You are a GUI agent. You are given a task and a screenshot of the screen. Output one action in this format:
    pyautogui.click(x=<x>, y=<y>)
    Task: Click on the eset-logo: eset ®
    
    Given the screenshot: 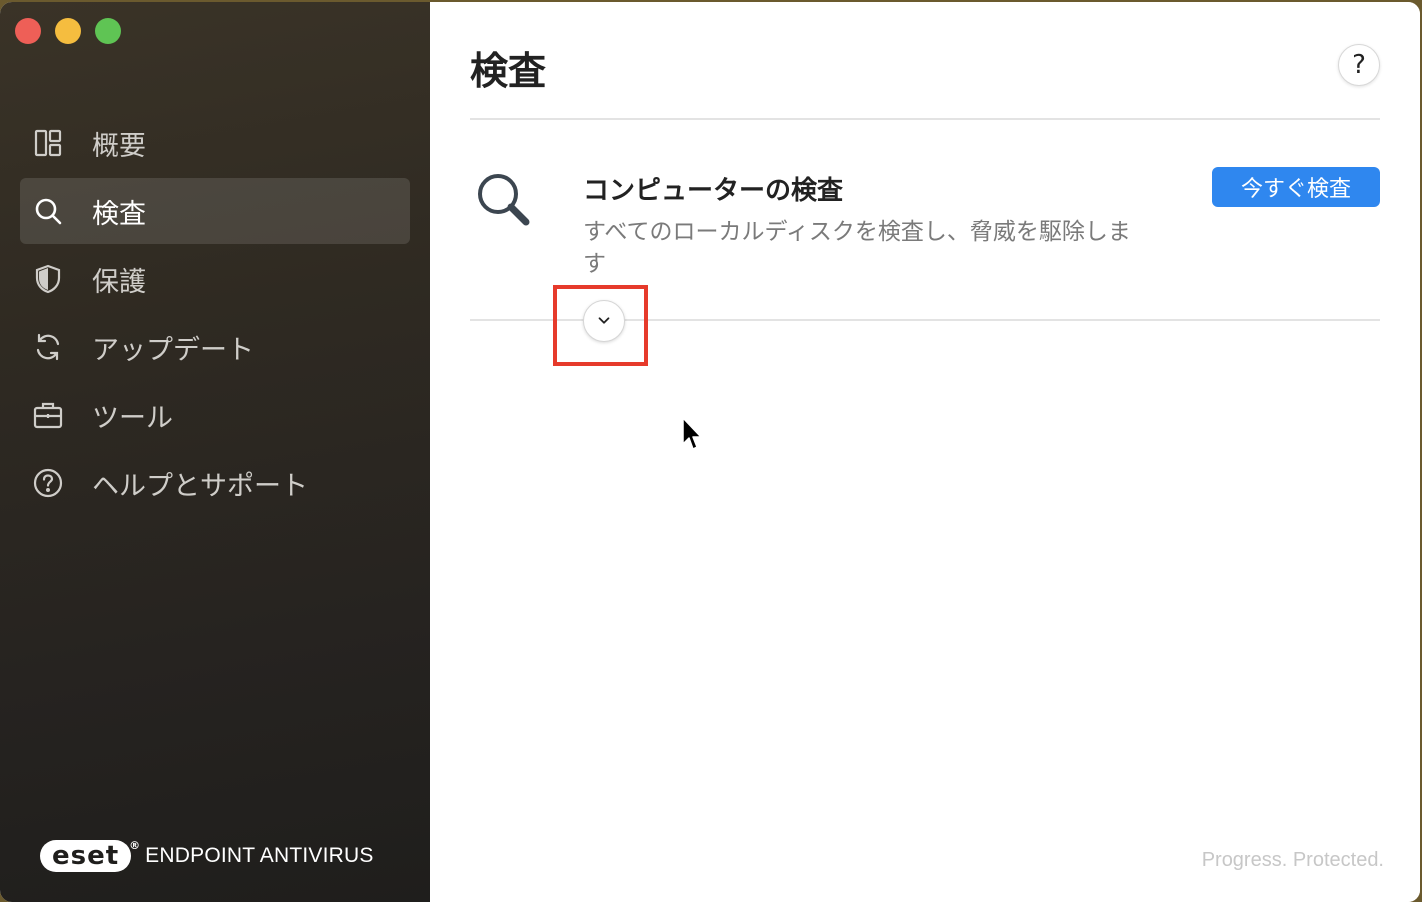 What is the action you would take?
    pyautogui.click(x=90, y=855)
    